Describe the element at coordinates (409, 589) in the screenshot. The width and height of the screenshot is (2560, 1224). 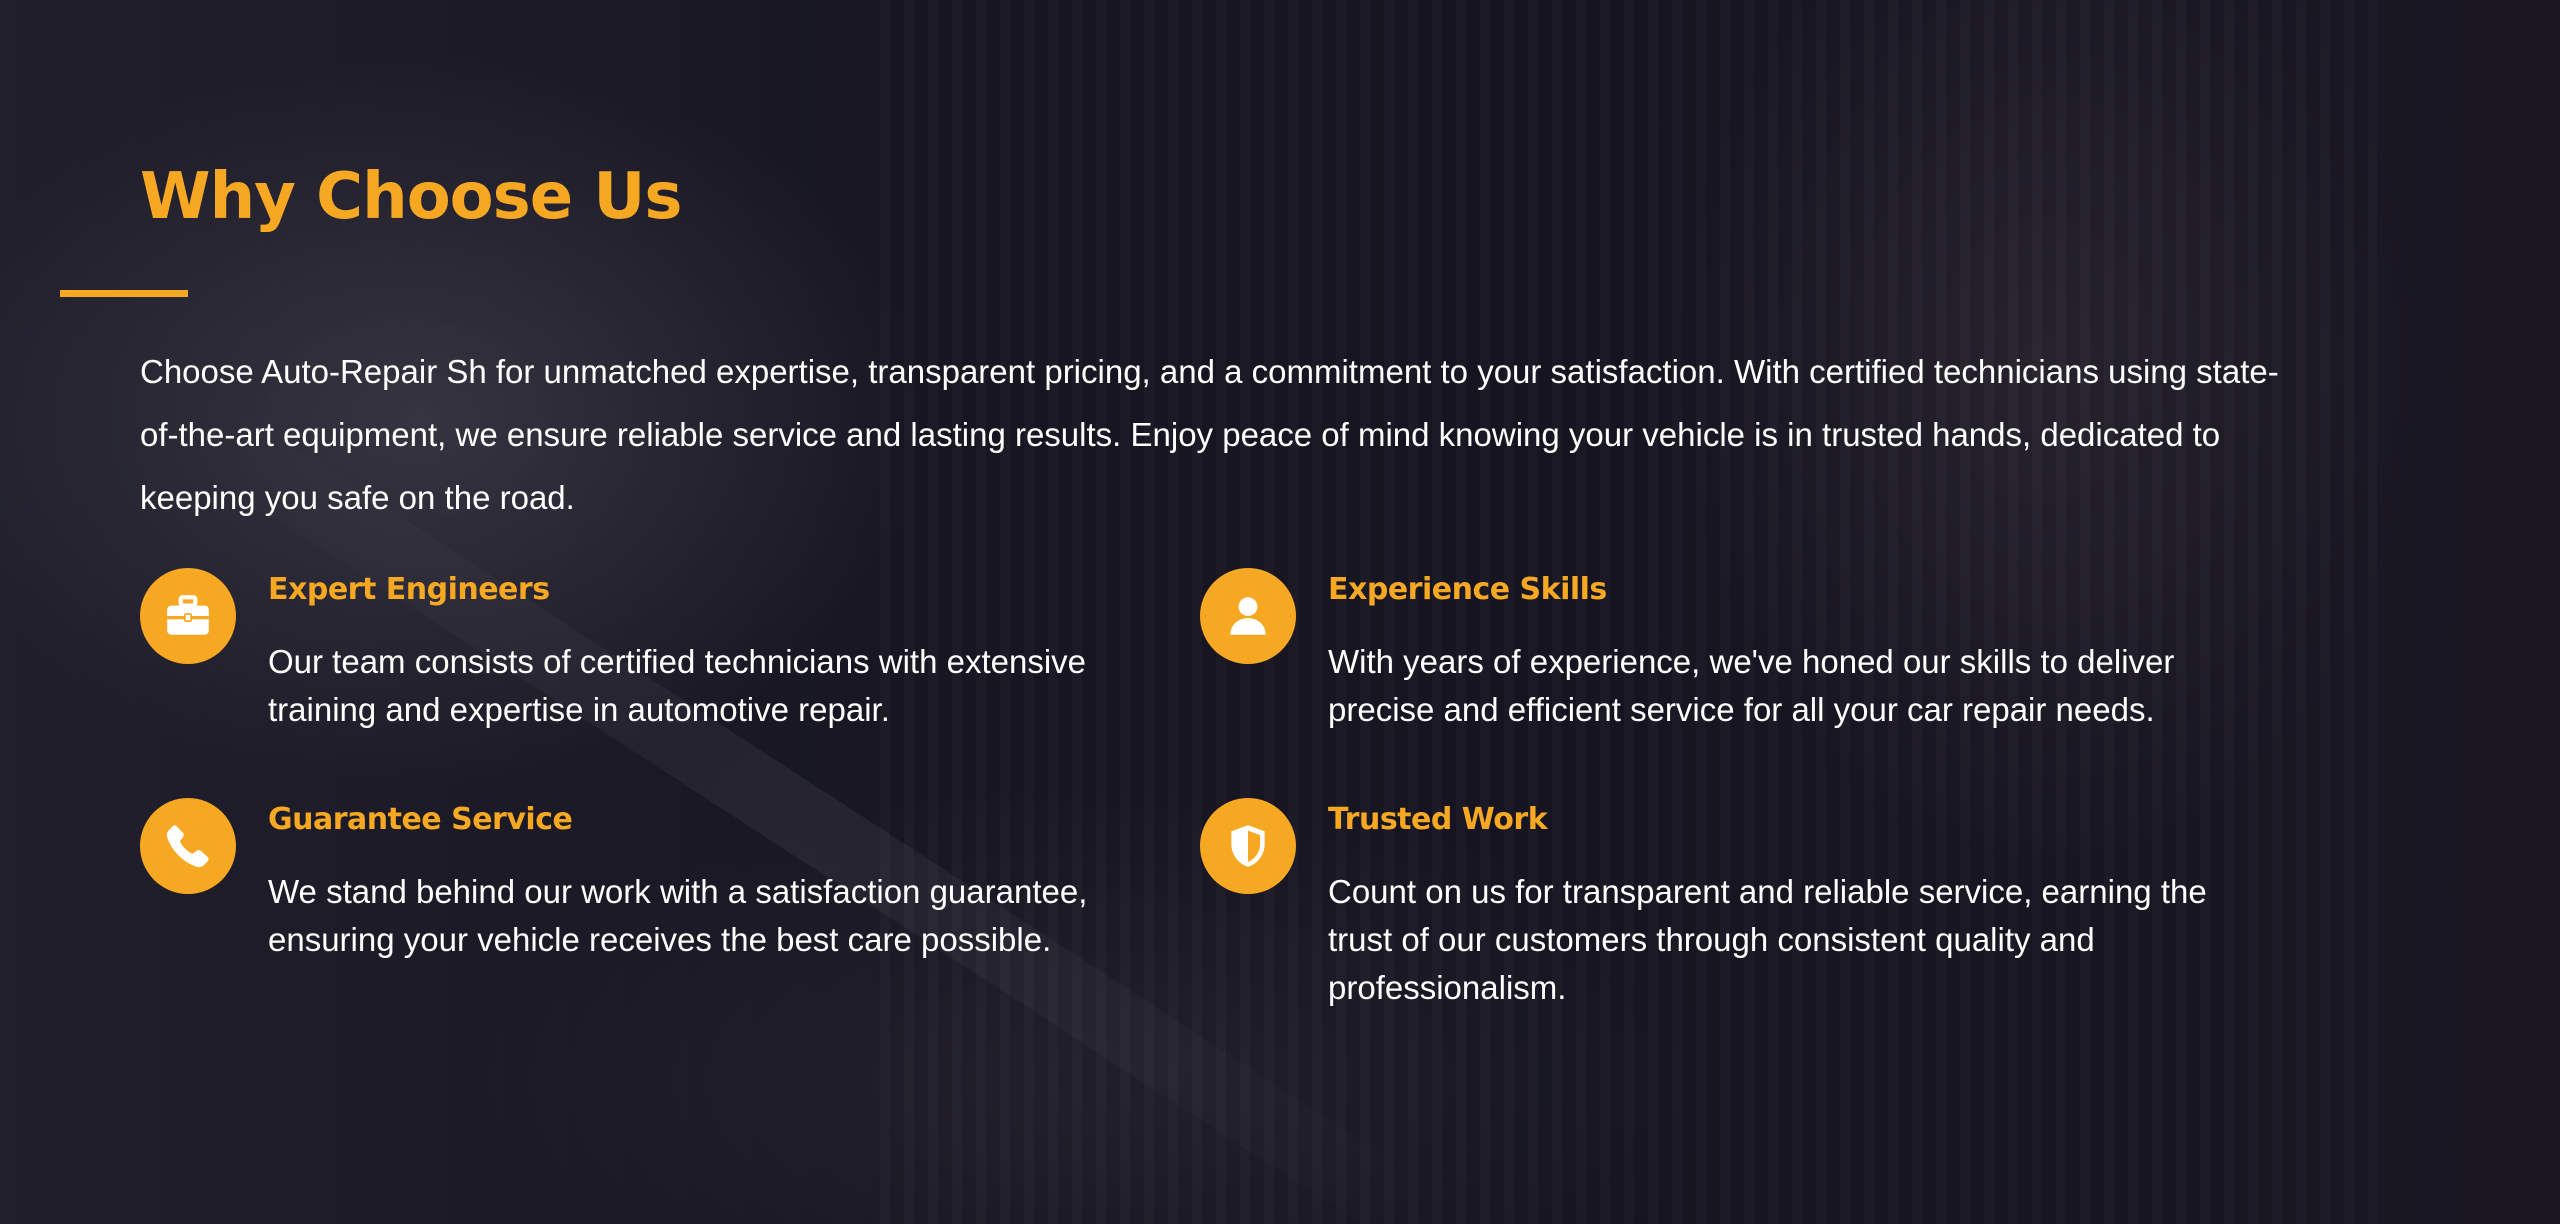
I see `feature-title: Expert Engineers` at that location.